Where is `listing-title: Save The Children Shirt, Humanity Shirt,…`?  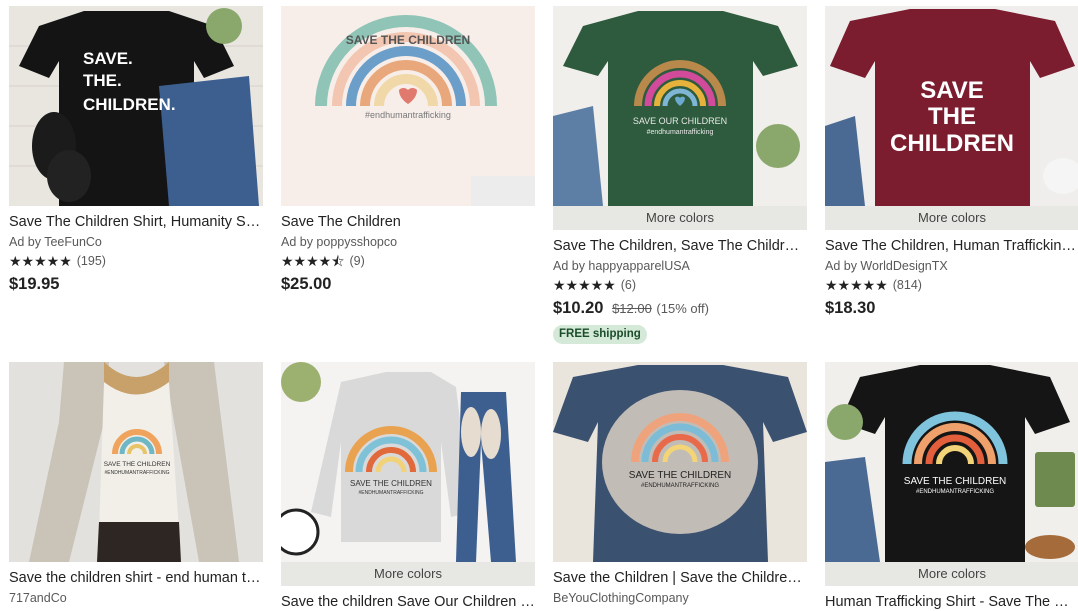
listing-title: Save The Children Shirt, Humanity Shirt,… is located at coordinates (136, 222).